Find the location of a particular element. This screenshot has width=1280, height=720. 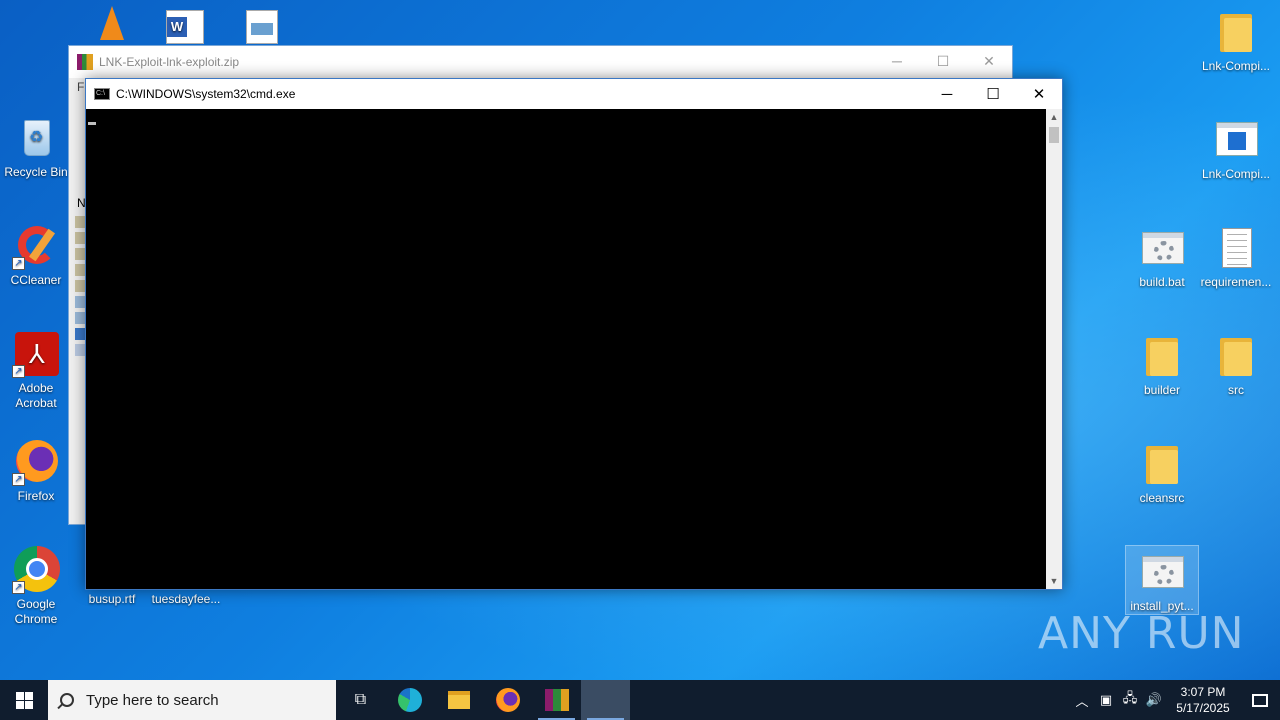

taskbar-search: Type here to search is located at coordinates (192, 700).